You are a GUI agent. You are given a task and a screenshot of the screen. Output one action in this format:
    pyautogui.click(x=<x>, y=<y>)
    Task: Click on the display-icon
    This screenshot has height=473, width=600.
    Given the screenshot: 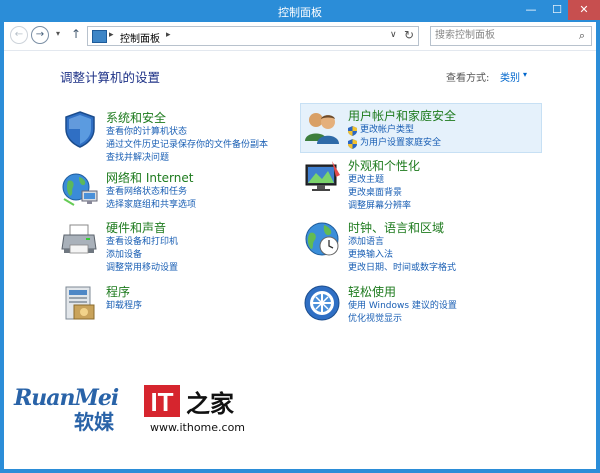 What is the action you would take?
    pyautogui.click(x=322, y=177)
    